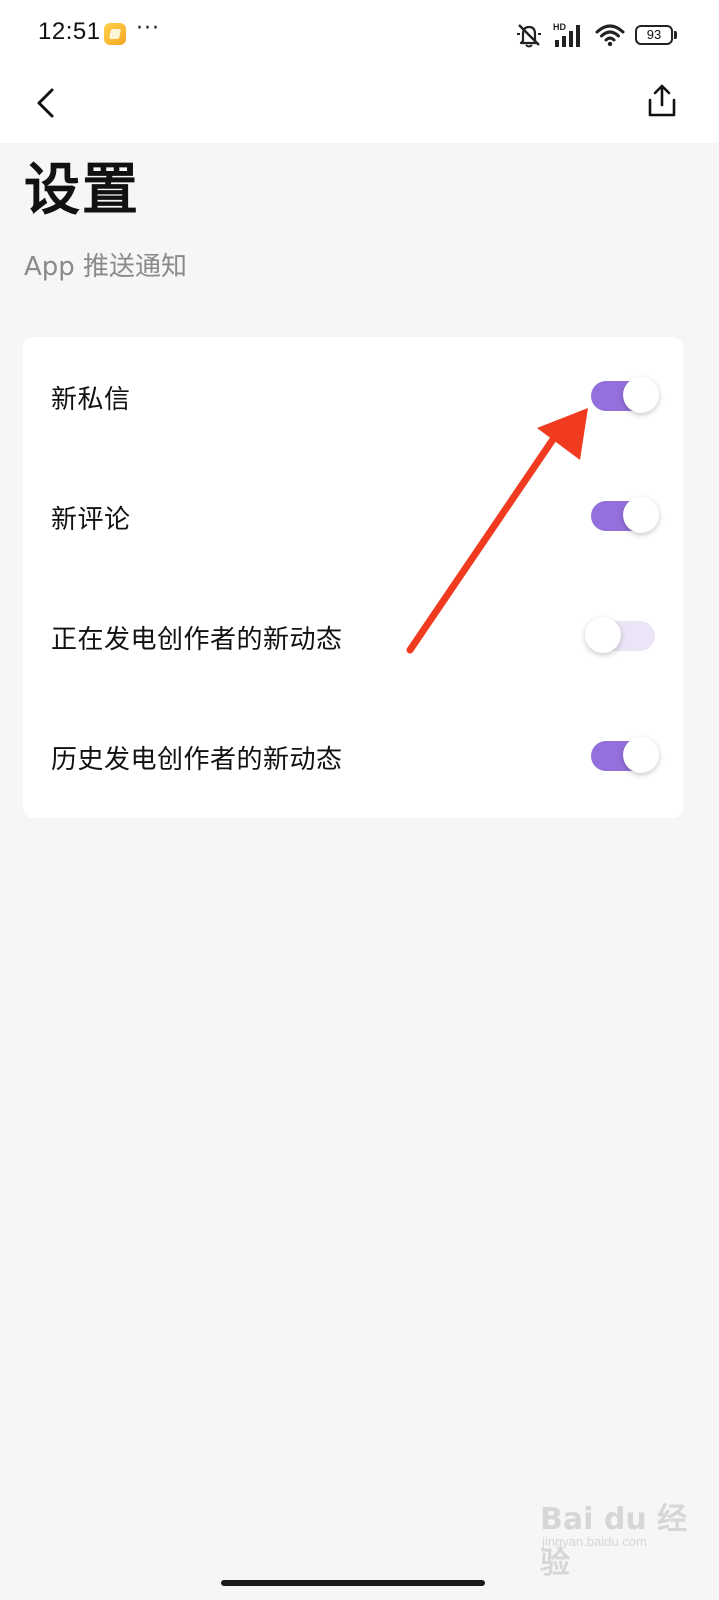 Image resolution: width=719 pixels, height=1600 pixels. I want to click on setting-label: 新私信, so click(91, 400).